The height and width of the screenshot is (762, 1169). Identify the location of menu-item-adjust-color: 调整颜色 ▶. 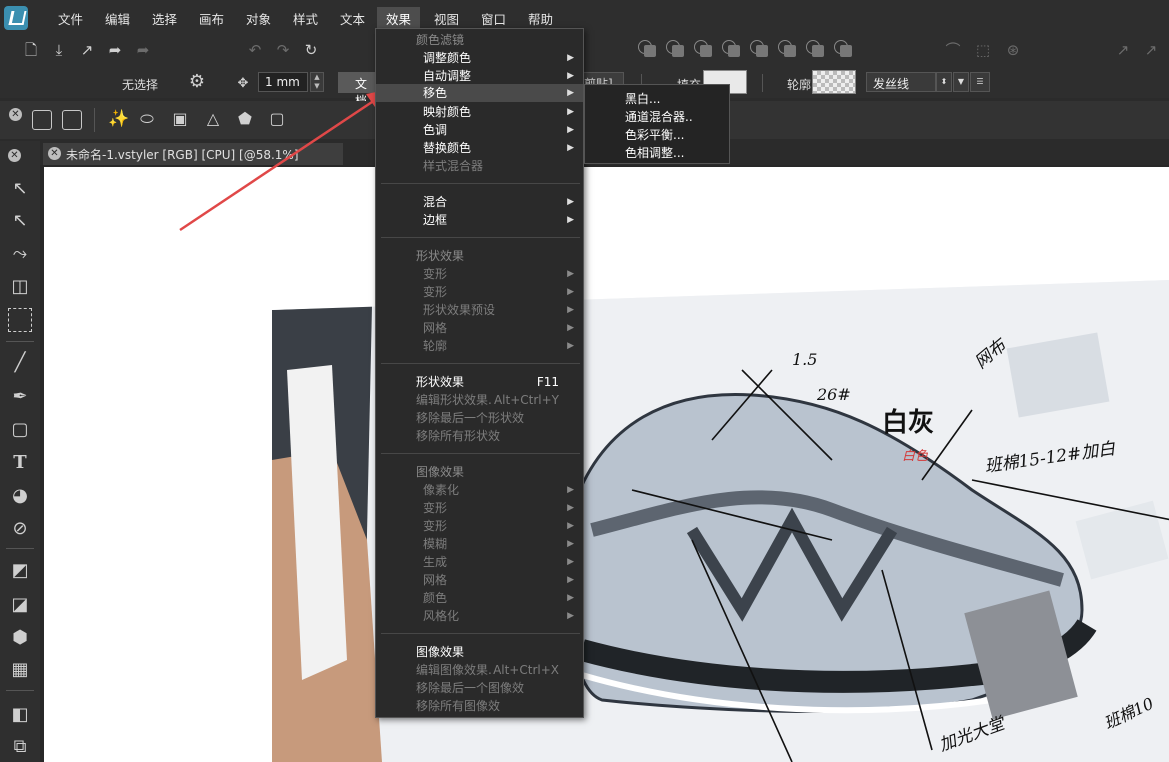
(479, 58).